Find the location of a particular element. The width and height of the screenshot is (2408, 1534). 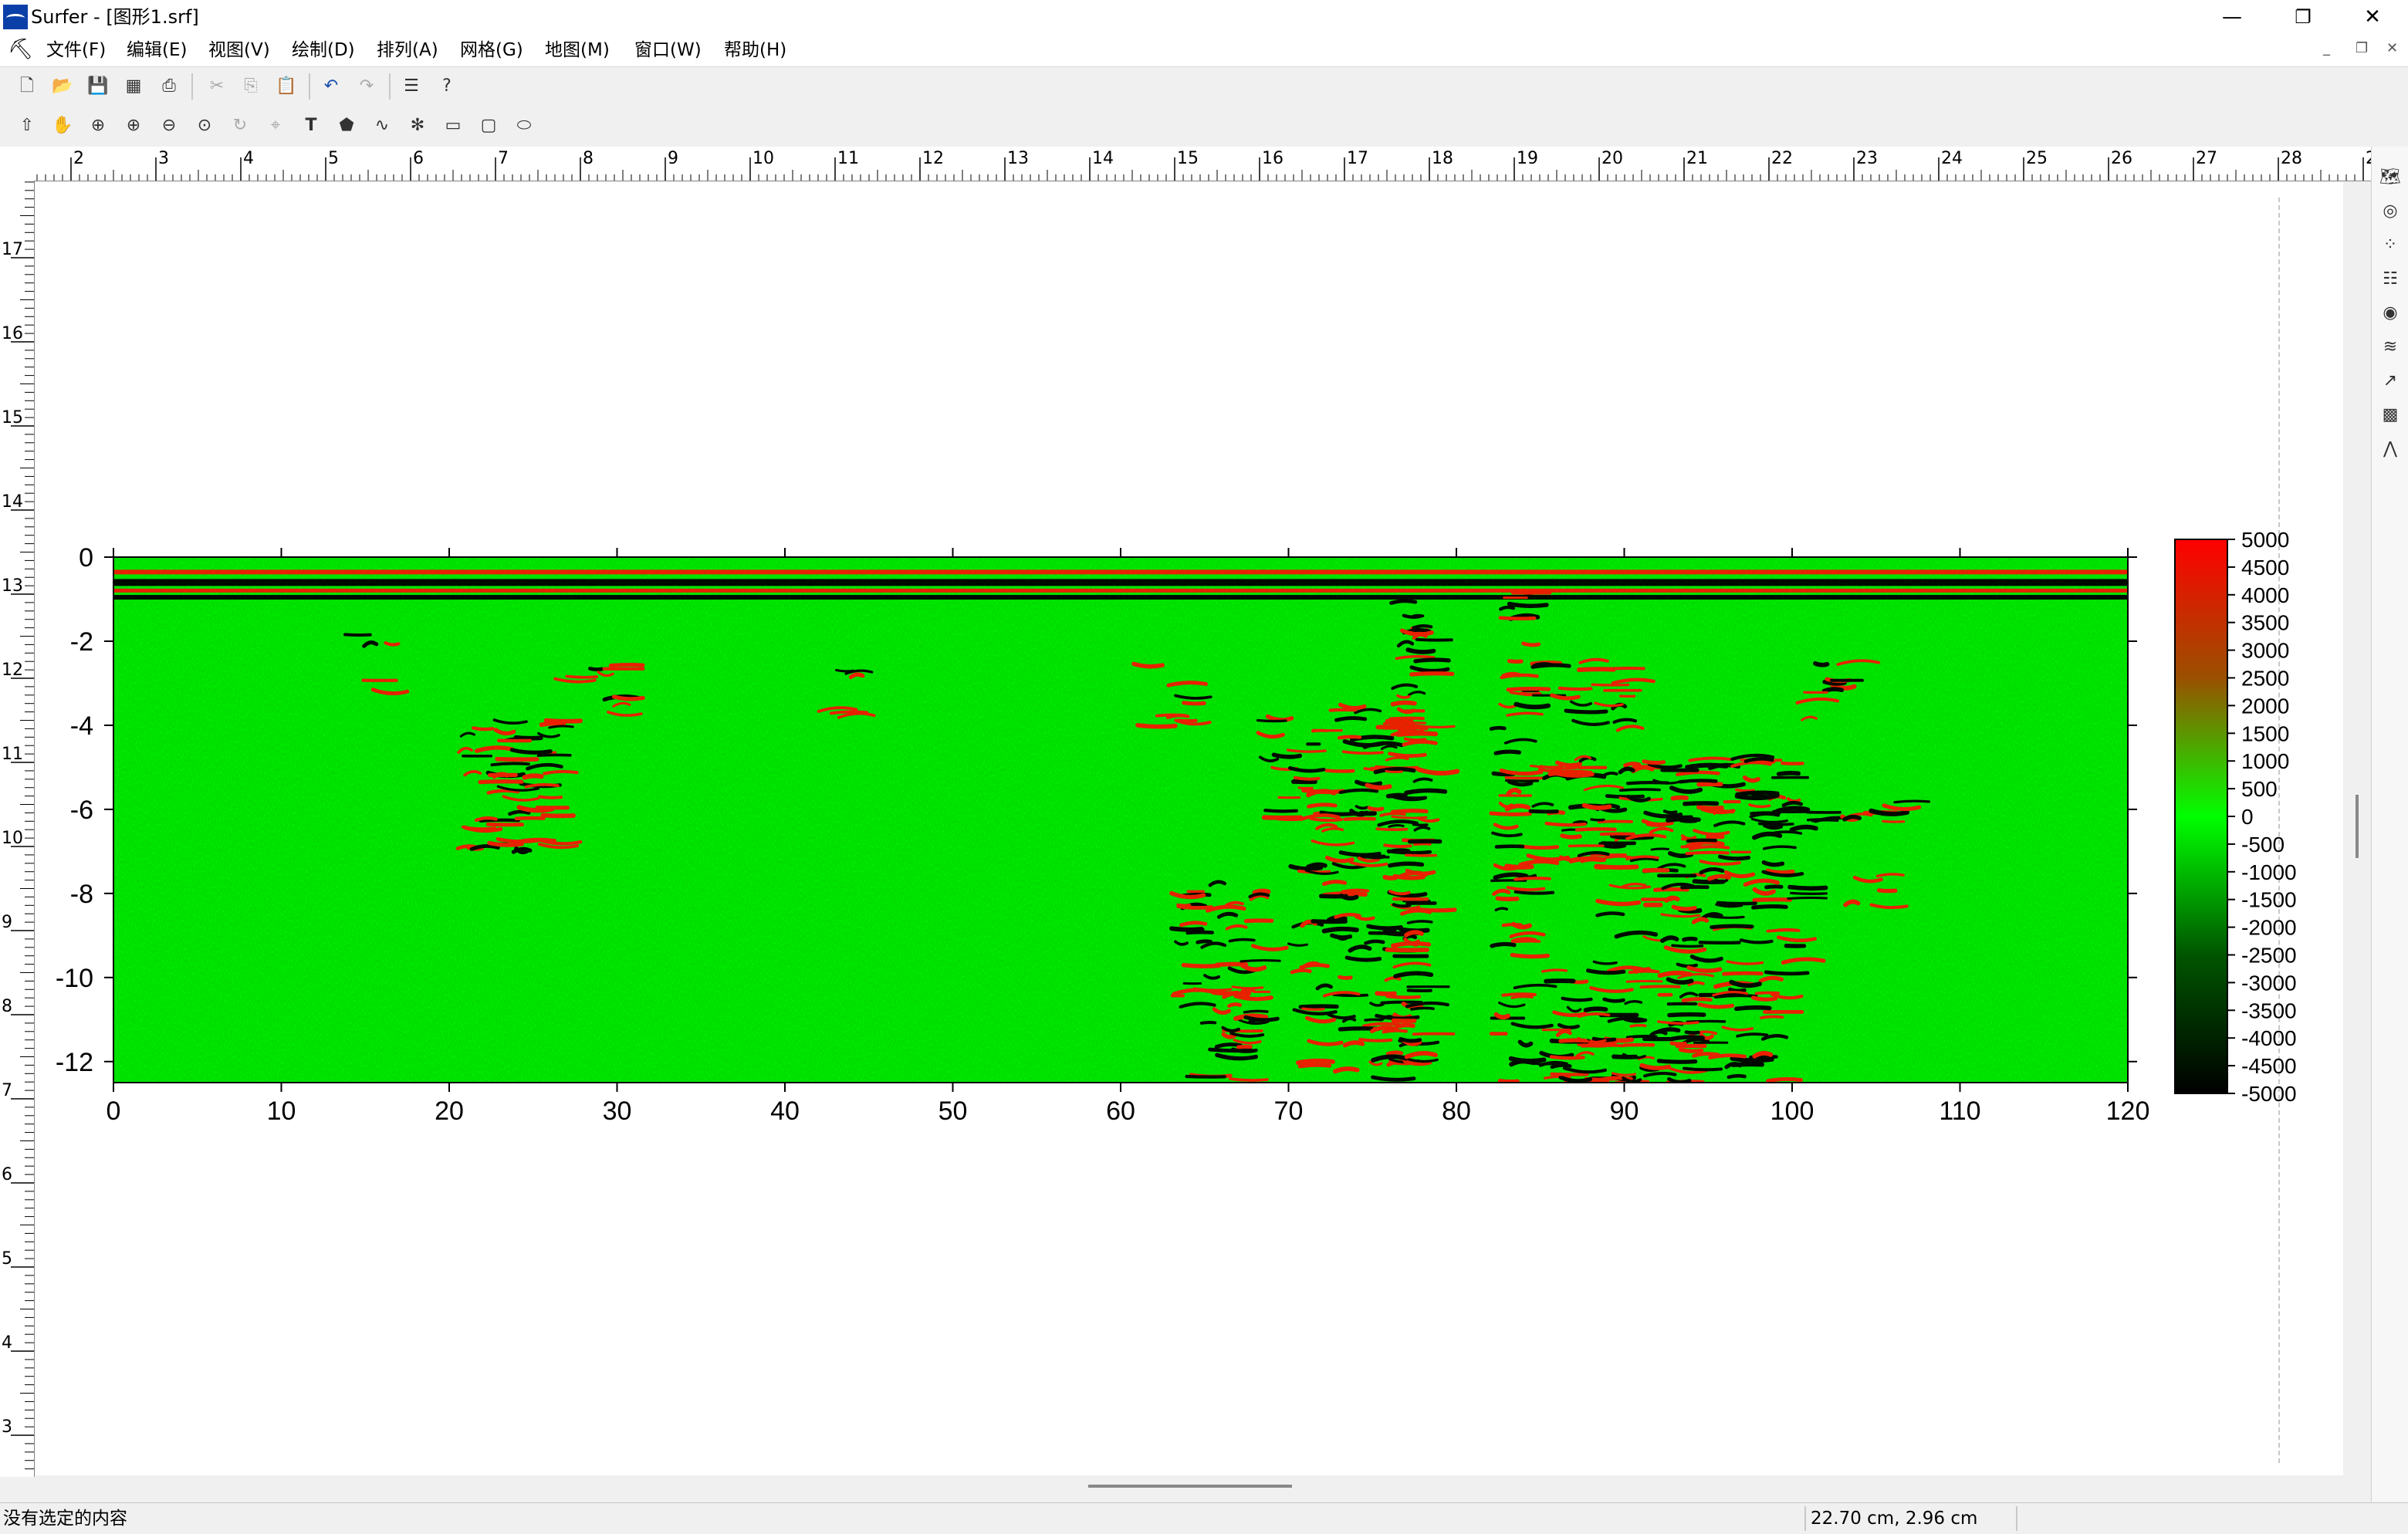

polygon-tool-icon: ⬟ is located at coordinates (346, 125).